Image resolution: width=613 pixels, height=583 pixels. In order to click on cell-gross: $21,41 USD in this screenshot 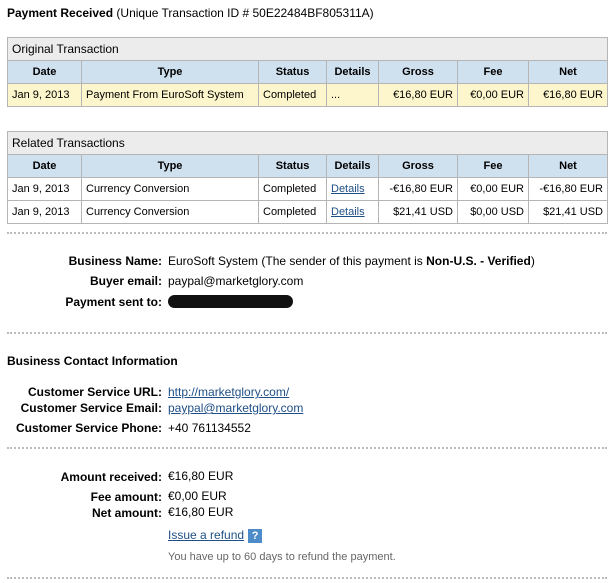, I will do `click(418, 212)`.